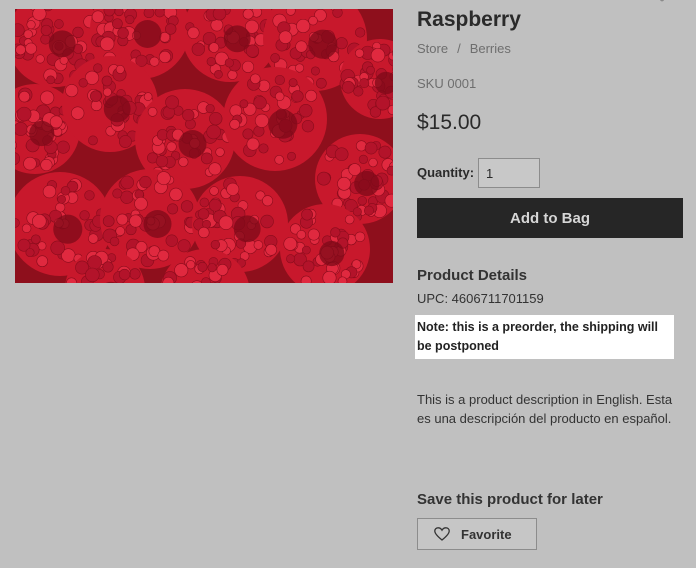  What do you see at coordinates (442, 534) in the screenshot?
I see `heart-icon` at bounding box center [442, 534].